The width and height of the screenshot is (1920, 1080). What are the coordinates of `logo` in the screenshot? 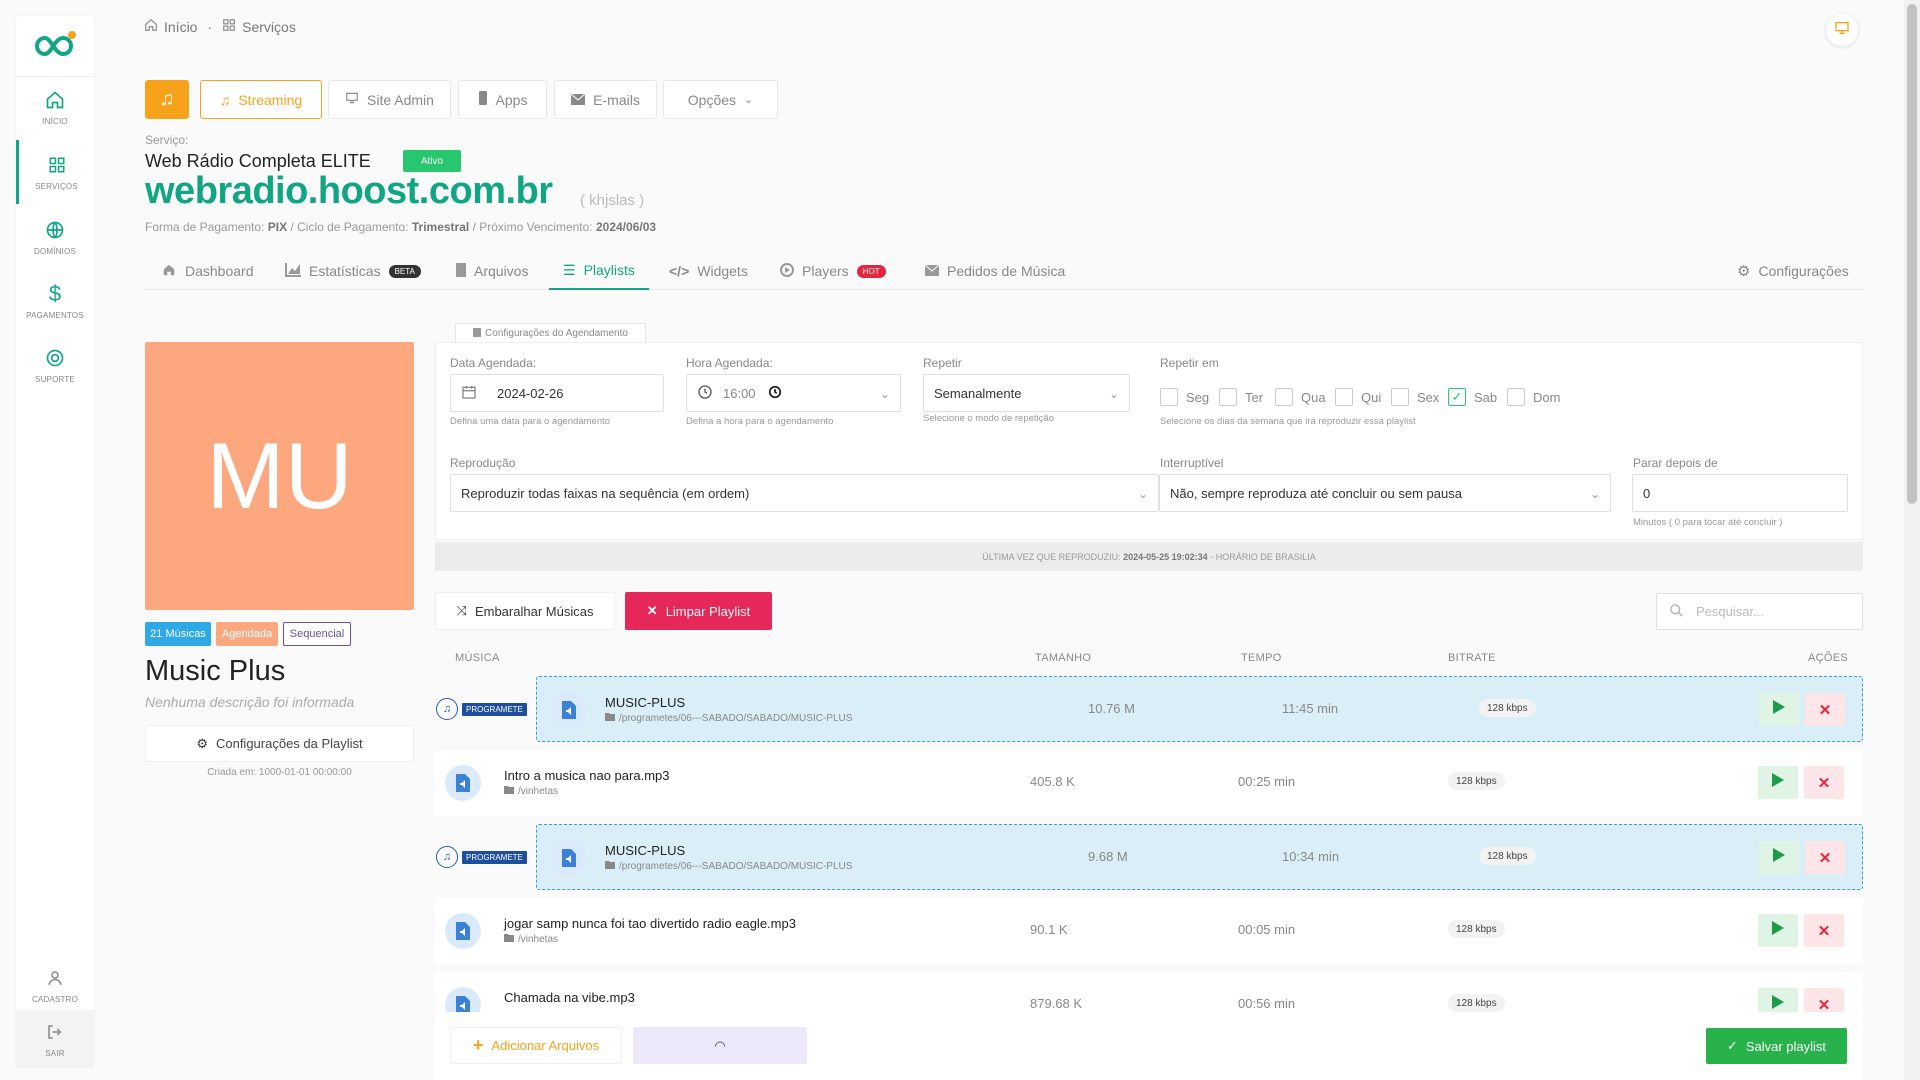 It's located at (55, 46).